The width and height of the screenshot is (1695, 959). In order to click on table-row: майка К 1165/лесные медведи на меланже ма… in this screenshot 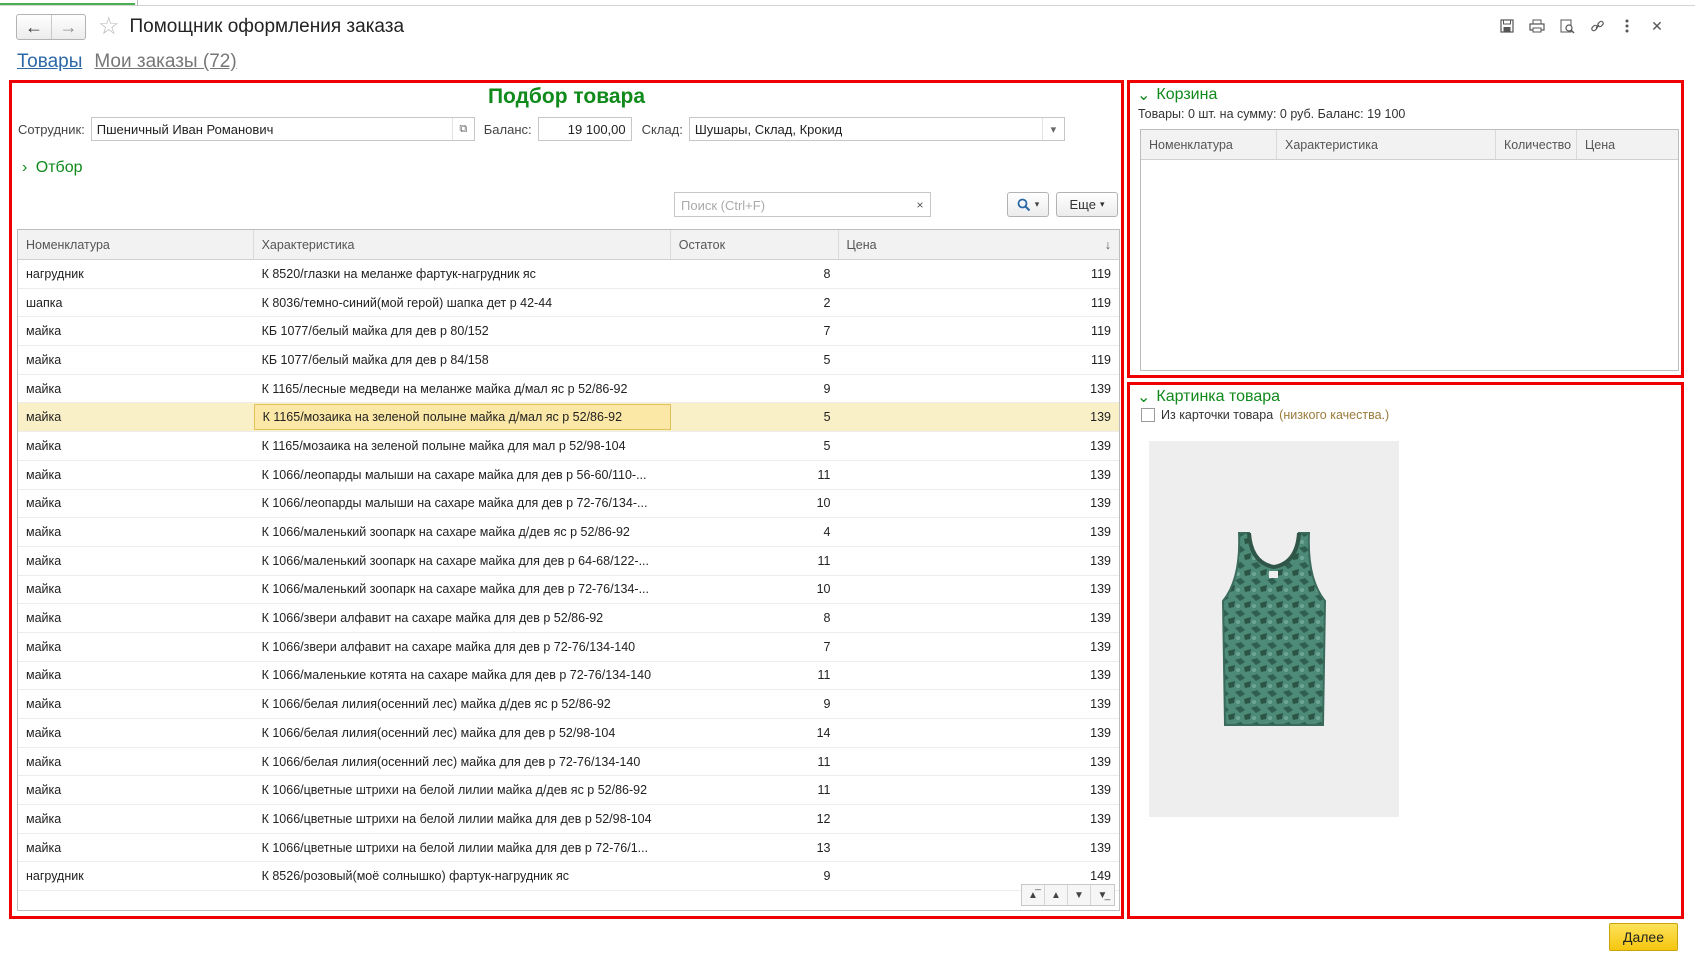, I will do `click(568, 389)`.